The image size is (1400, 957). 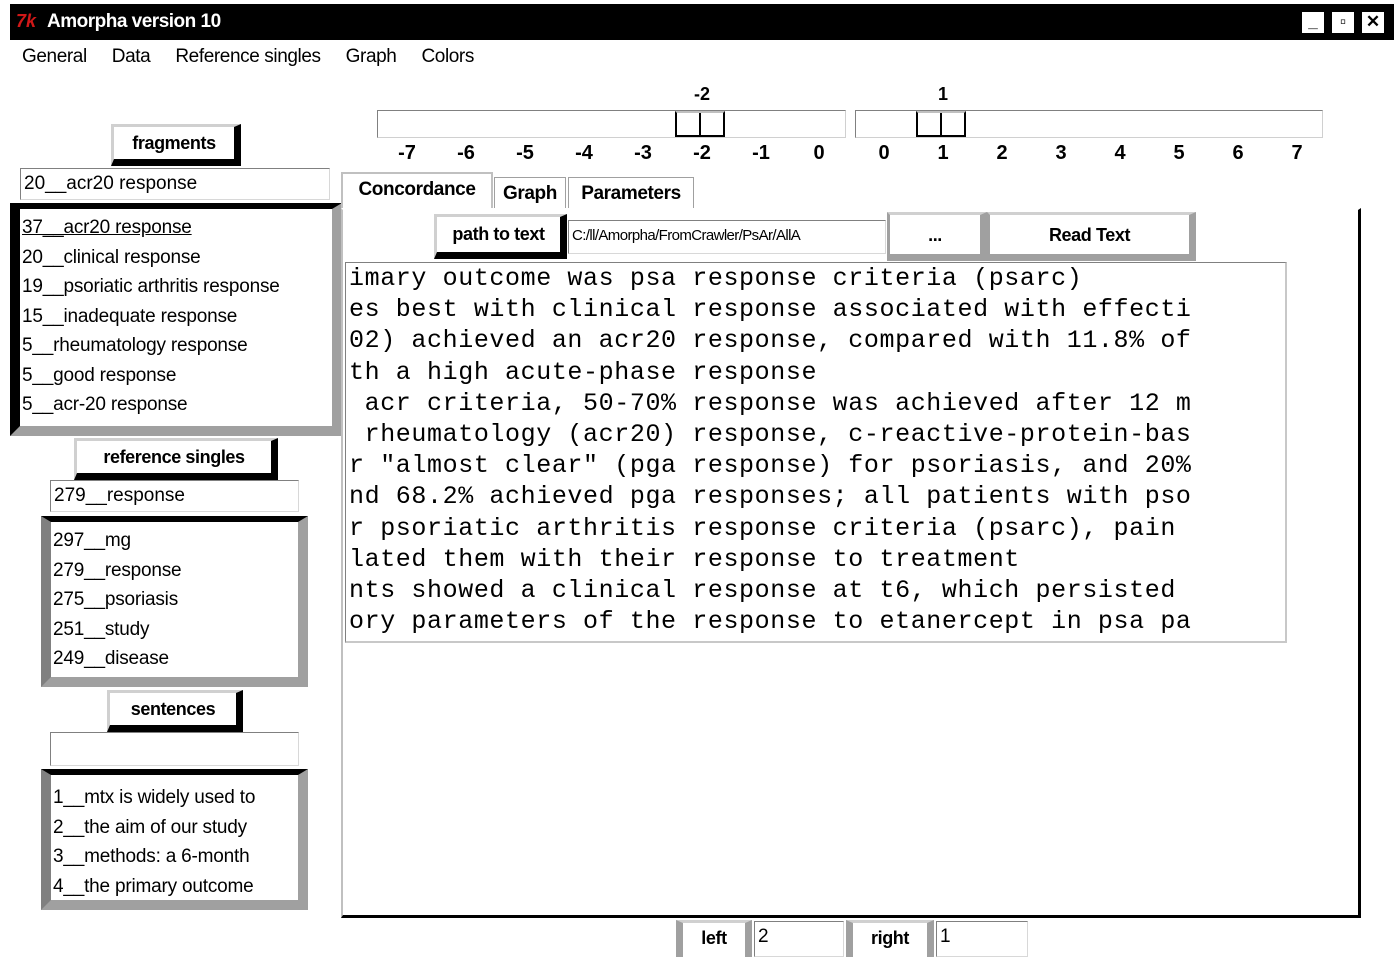 I want to click on path-to-text-button: path to text, so click(x=500, y=236).